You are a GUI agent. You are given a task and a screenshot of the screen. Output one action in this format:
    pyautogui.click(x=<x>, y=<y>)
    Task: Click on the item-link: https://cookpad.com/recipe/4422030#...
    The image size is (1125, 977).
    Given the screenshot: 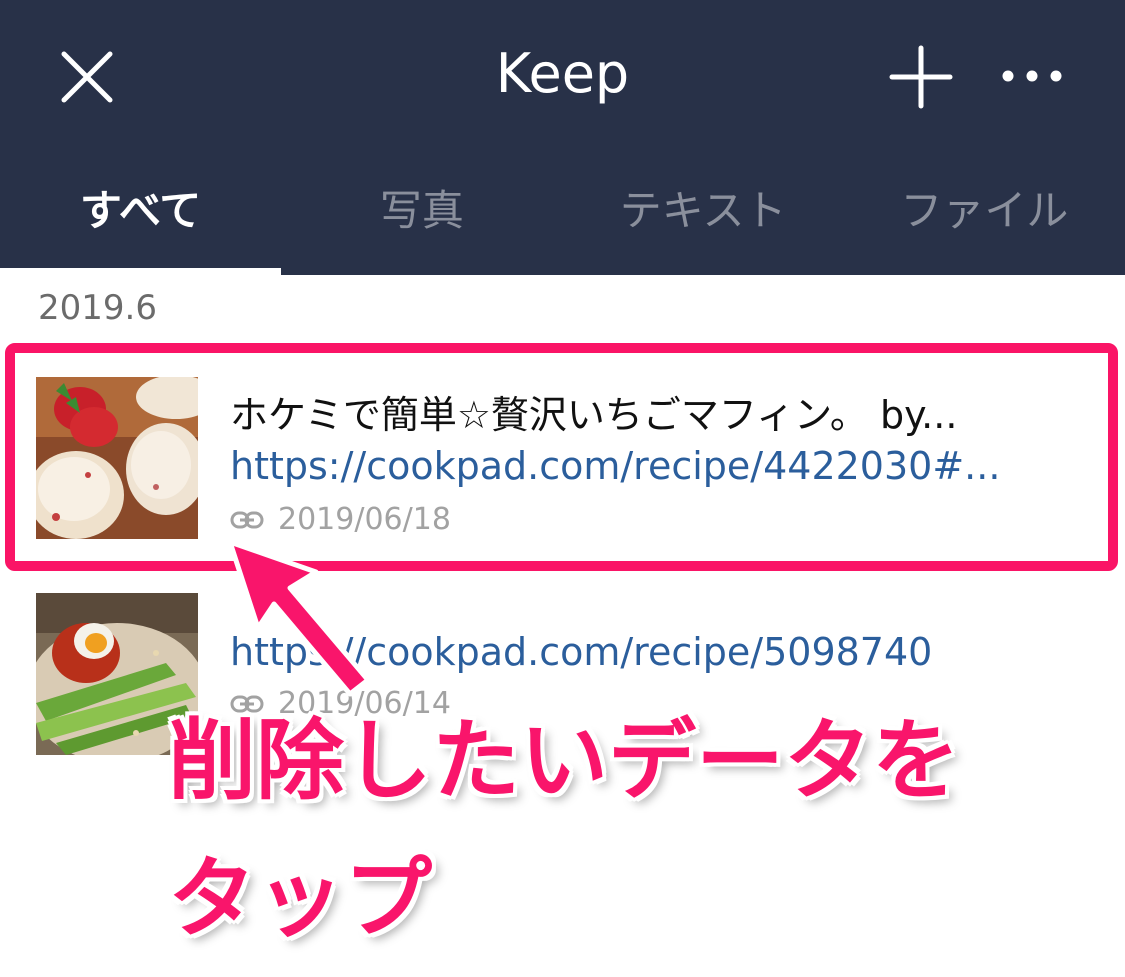 What is the action you would take?
    pyautogui.click(x=615, y=466)
    